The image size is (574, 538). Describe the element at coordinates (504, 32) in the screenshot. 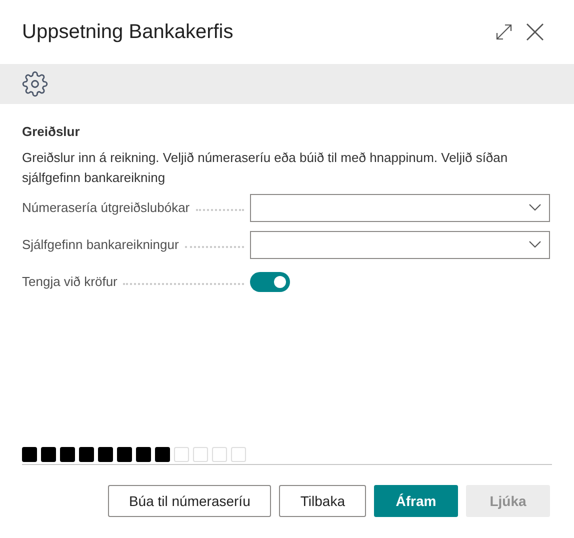

I see `expand-icon` at that location.